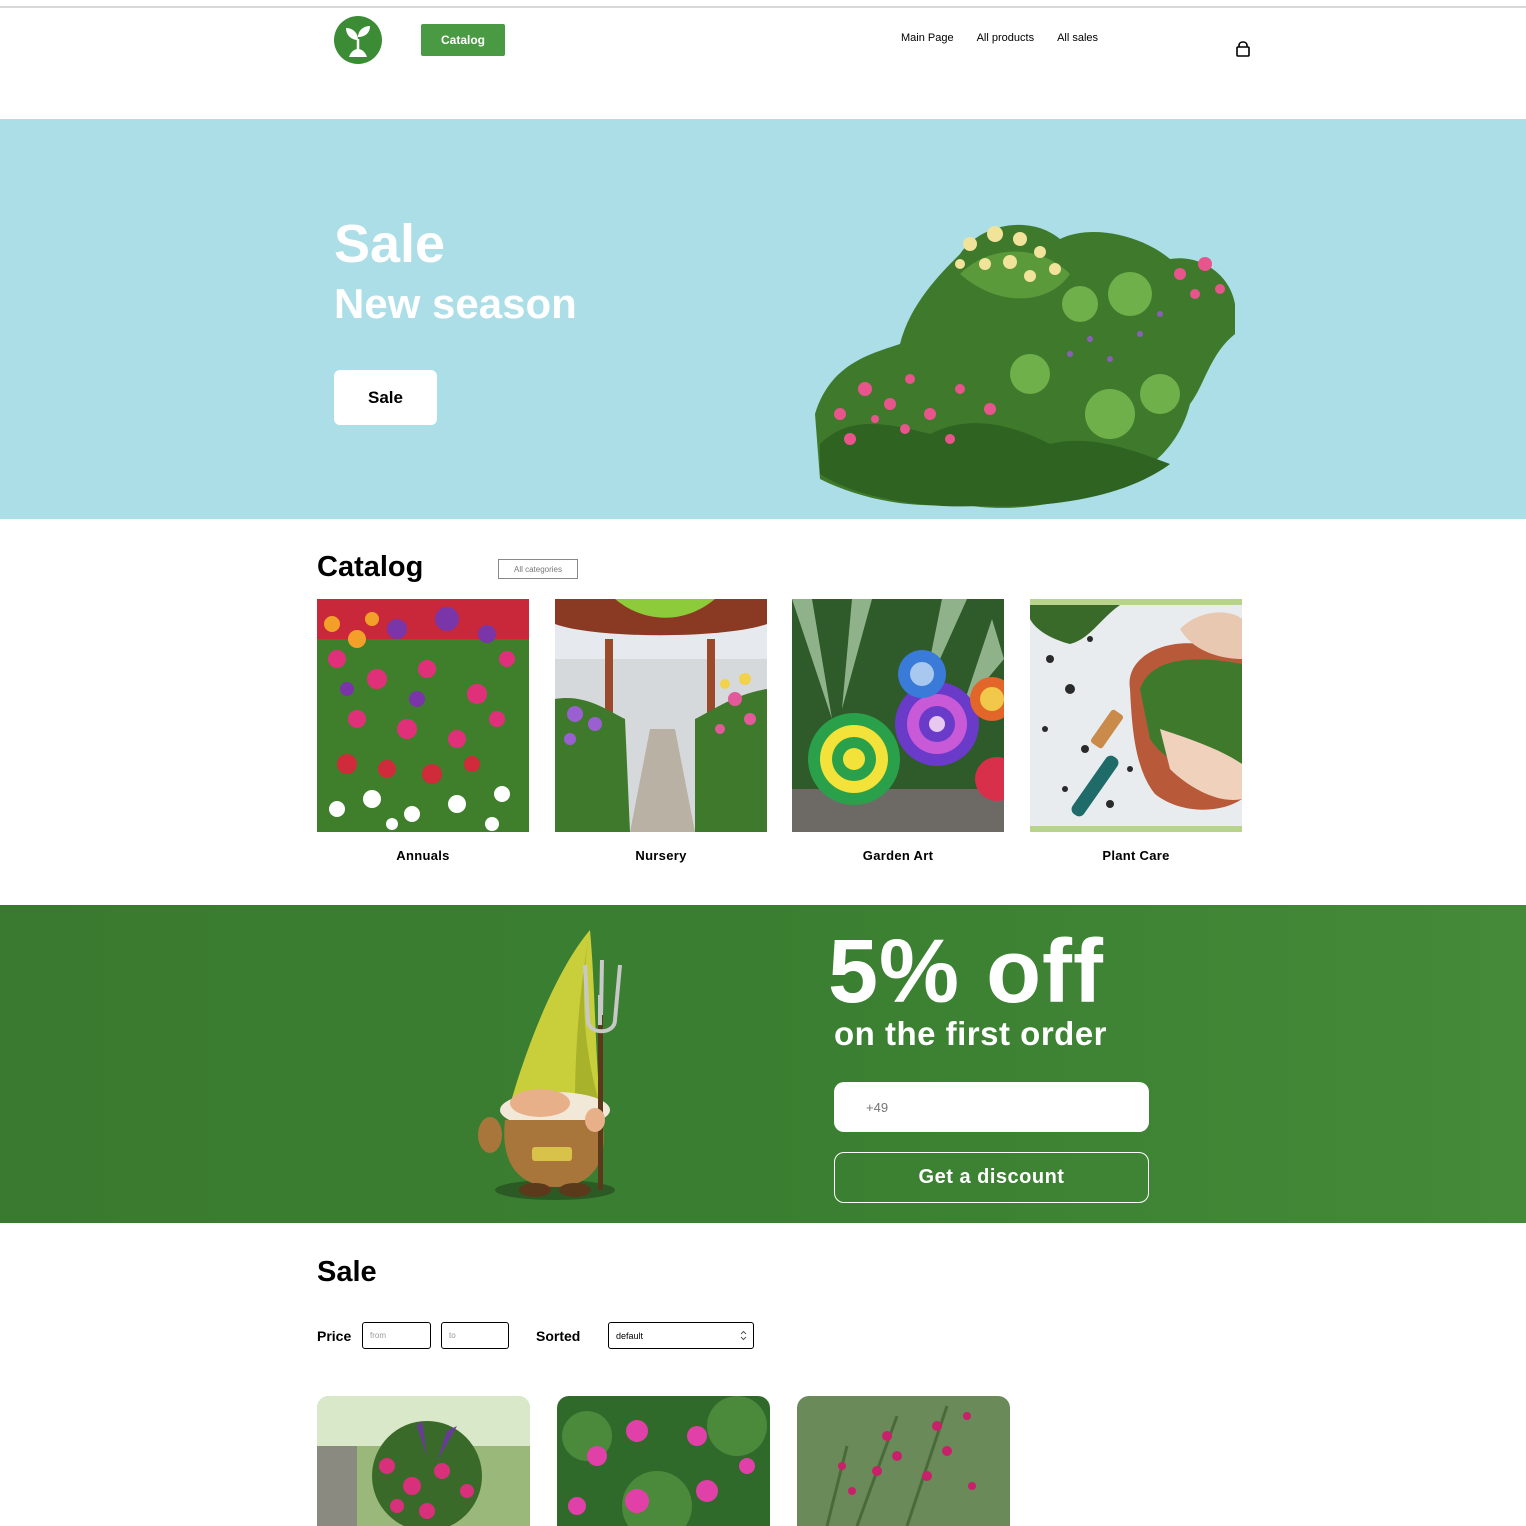 This screenshot has height=1526, width=1526. Describe the element at coordinates (475, 1335) in the screenshot. I see `price-to-input: to` at that location.